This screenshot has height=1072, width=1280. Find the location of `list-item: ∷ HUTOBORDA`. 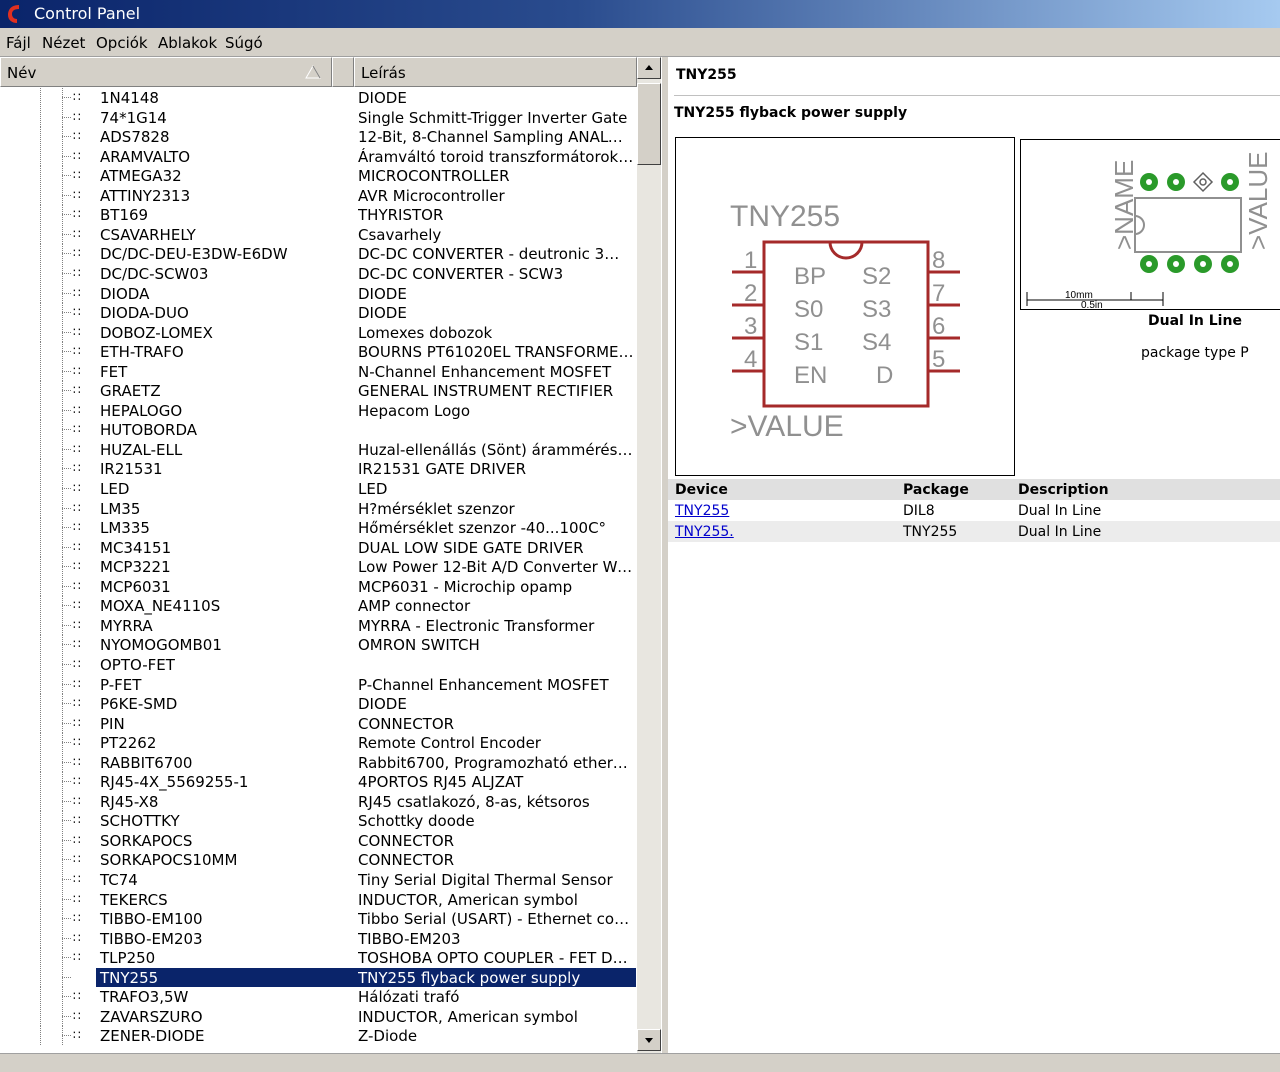

list-item: ∷ HUTOBORDA is located at coordinates (318, 430).